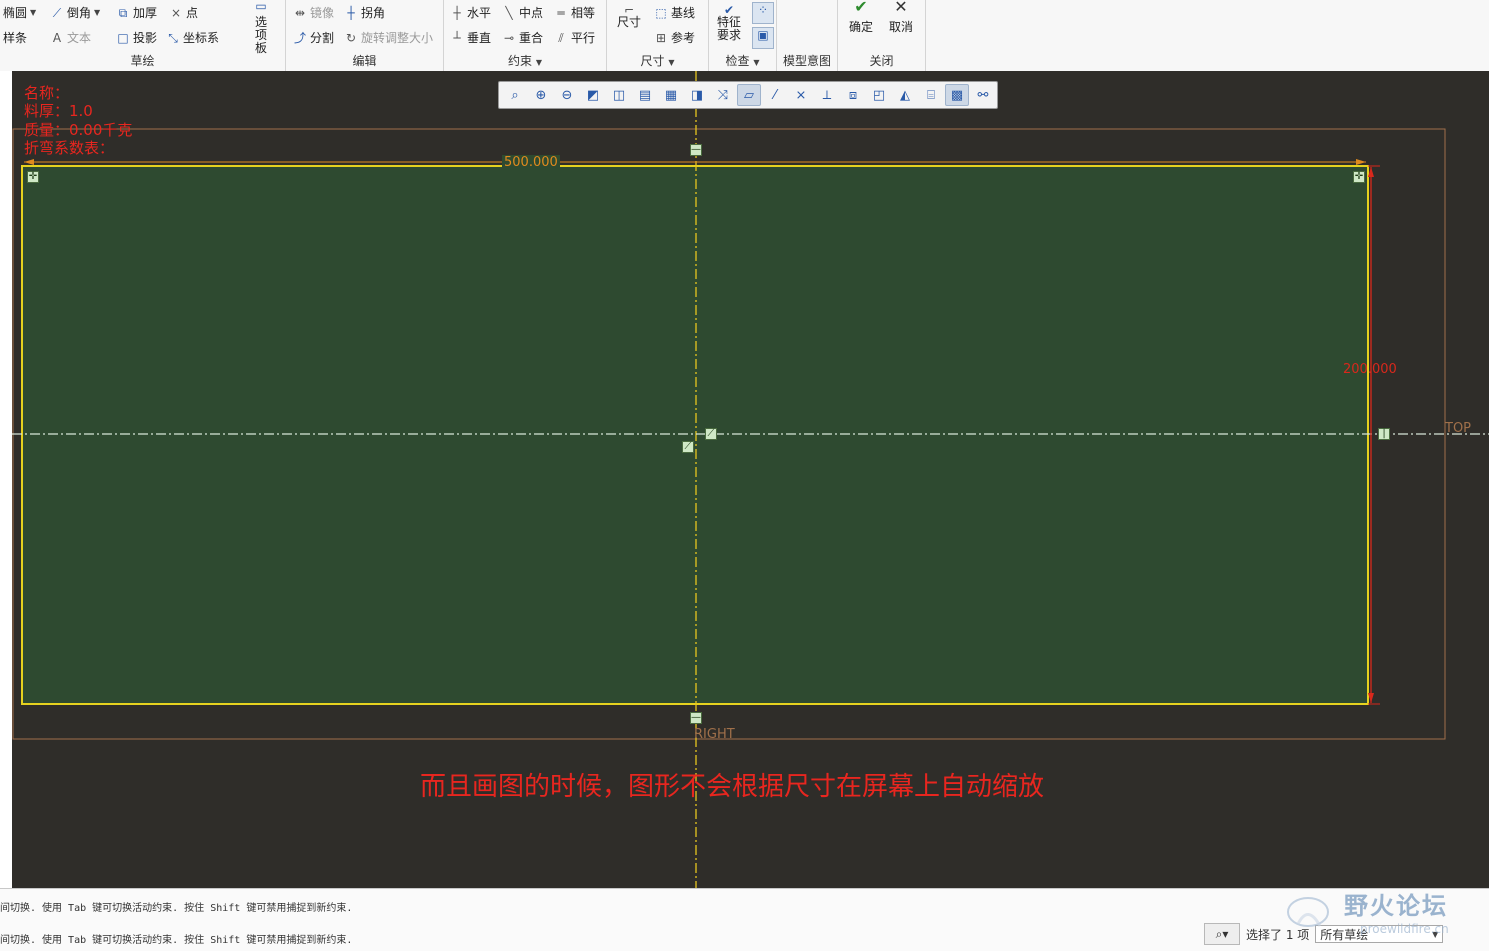 The width and height of the screenshot is (1489, 951). I want to click on thicken-button: ⧉ 加厚, so click(136, 12).